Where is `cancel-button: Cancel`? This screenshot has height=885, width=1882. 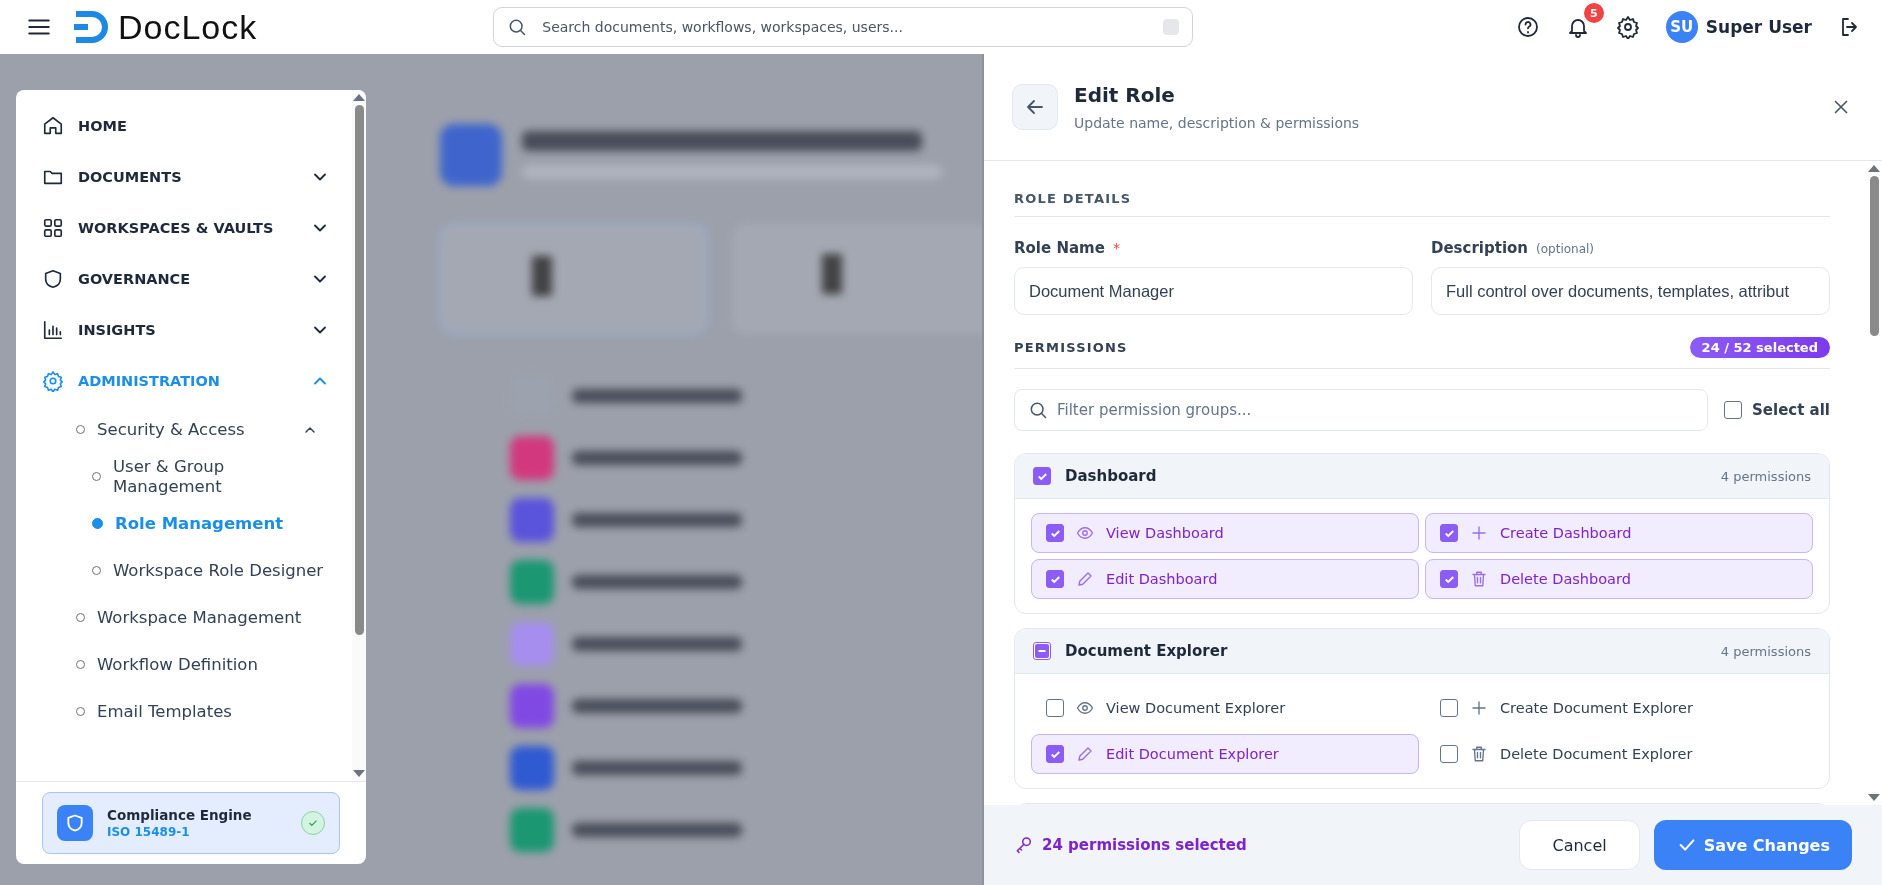 cancel-button: Cancel is located at coordinates (1579, 845).